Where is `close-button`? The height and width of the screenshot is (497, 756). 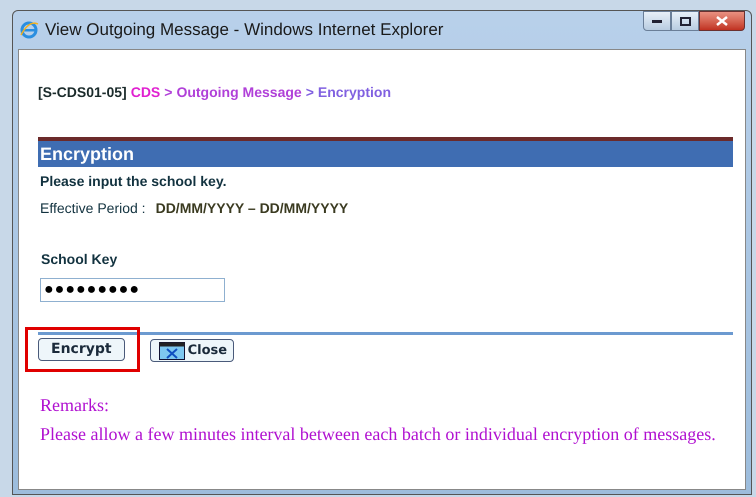
close-button is located at coordinates (722, 21).